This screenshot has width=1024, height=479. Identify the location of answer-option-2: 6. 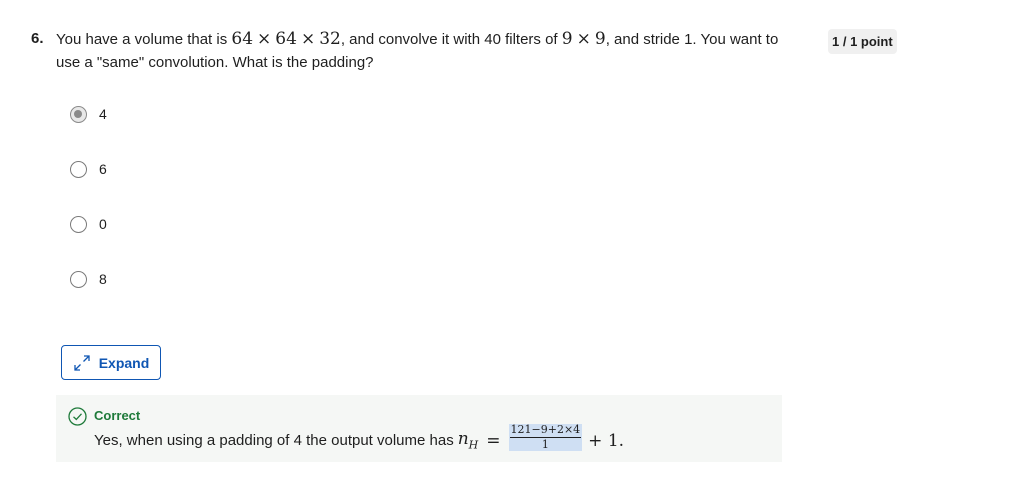
(88, 169).